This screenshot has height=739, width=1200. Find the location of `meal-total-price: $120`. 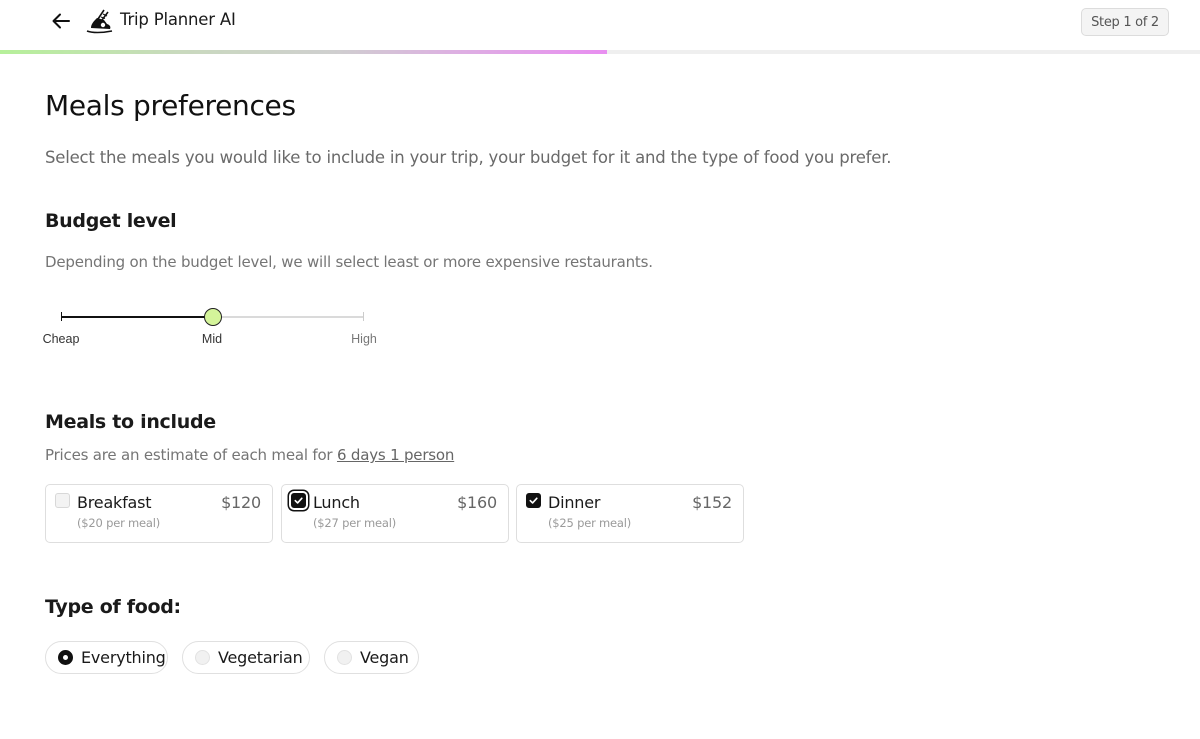

meal-total-price: $120 is located at coordinates (241, 502).